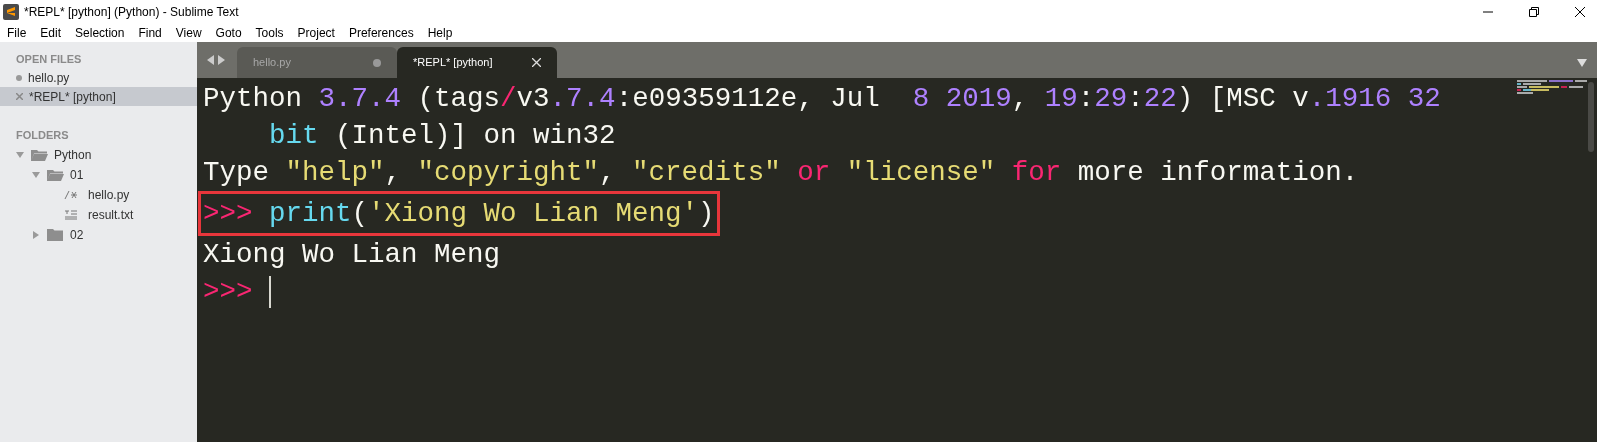 Image resolution: width=1597 pixels, height=442 pixels. What do you see at coordinates (109, 195) in the screenshot?
I see `tree-item: hello.py` at bounding box center [109, 195].